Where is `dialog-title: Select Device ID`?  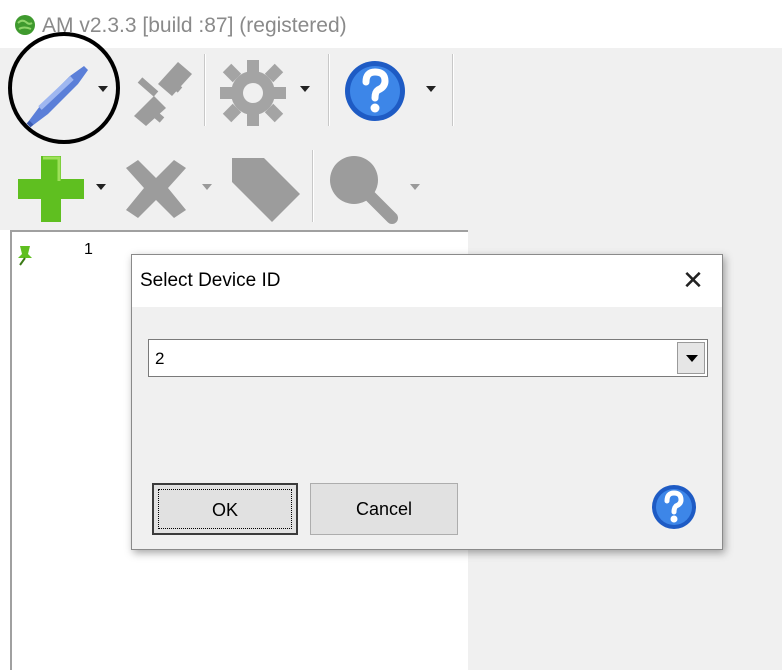 dialog-title: Select Device ID is located at coordinates (210, 280).